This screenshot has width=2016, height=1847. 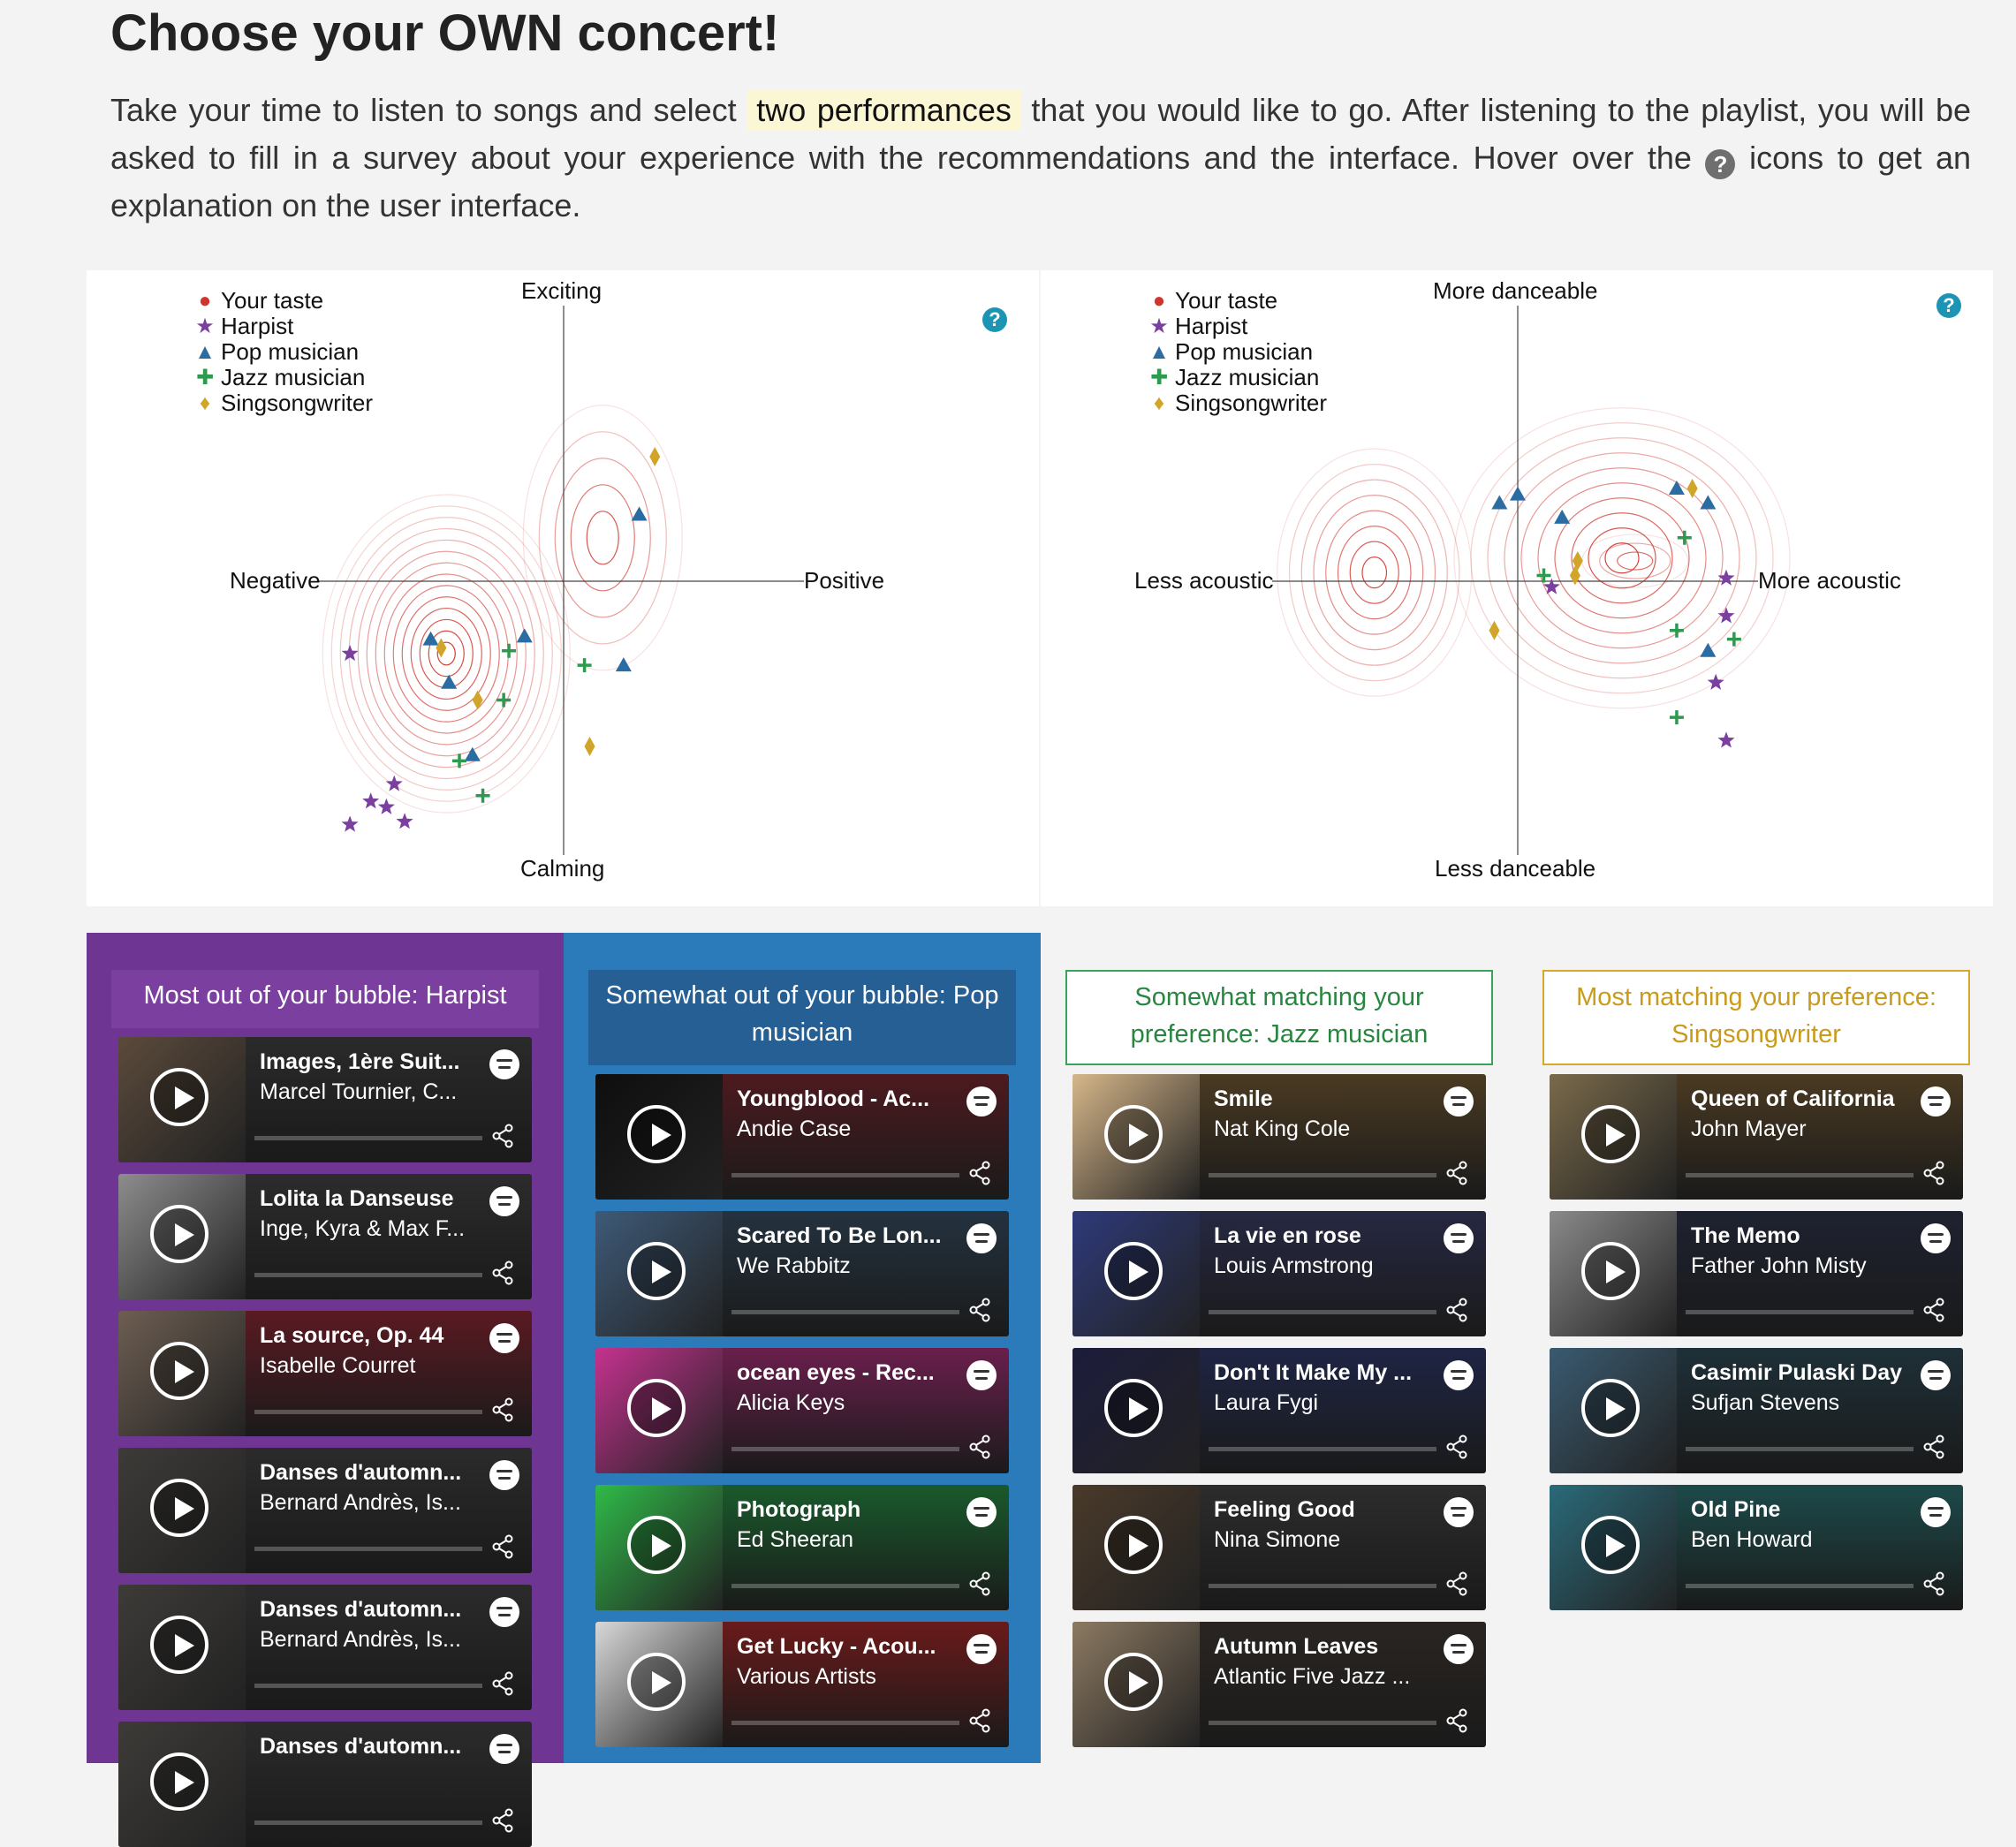 What do you see at coordinates (1279, 1137) in the screenshot?
I see `track-card: Smile Nat King Cole` at bounding box center [1279, 1137].